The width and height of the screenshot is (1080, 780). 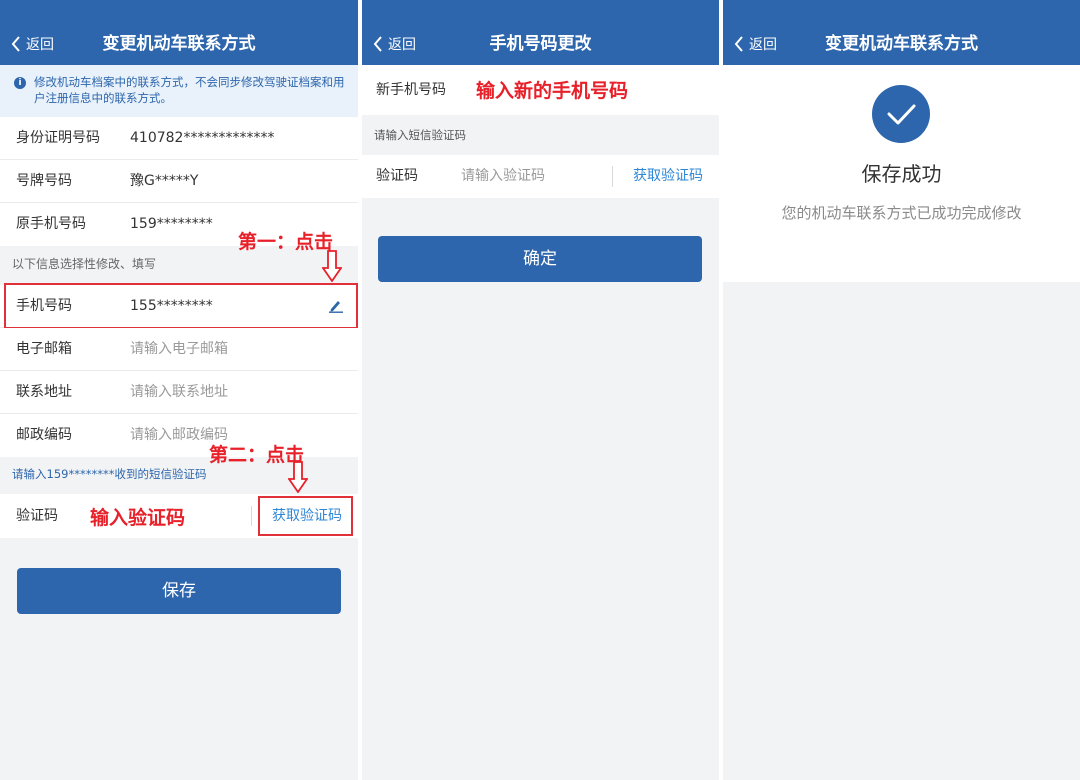 What do you see at coordinates (540, 44) in the screenshot?
I see `page-title: 手机号码更改` at bounding box center [540, 44].